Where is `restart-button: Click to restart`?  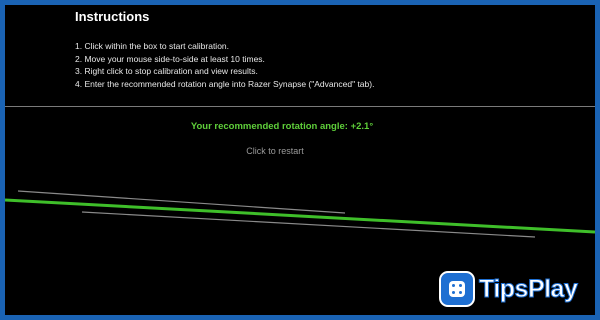 restart-button: Click to restart is located at coordinates (275, 151).